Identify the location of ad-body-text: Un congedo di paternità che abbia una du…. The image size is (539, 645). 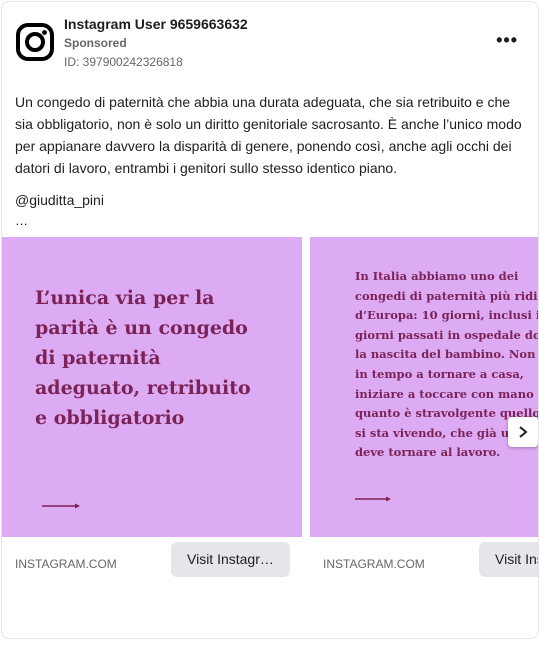
(268, 135).